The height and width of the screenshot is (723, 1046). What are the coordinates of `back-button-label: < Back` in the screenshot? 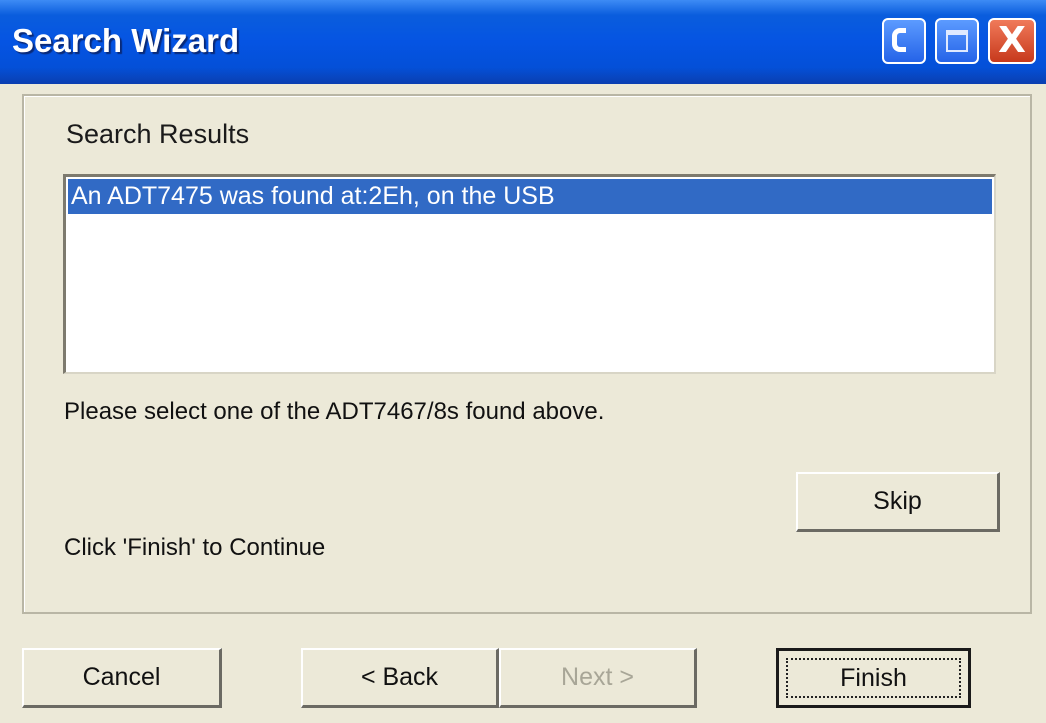 It's located at (399, 677).